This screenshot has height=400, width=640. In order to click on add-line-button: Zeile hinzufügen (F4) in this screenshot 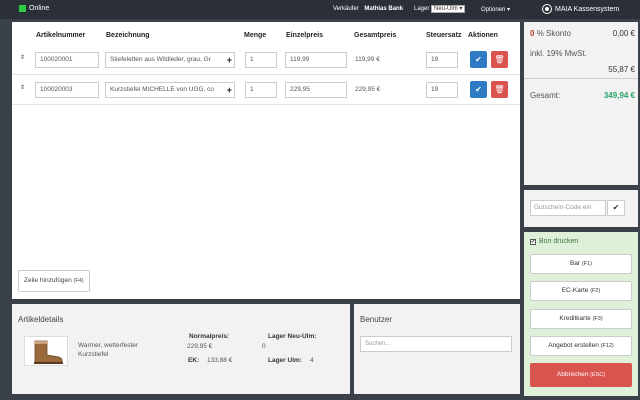, I will do `click(54, 281)`.